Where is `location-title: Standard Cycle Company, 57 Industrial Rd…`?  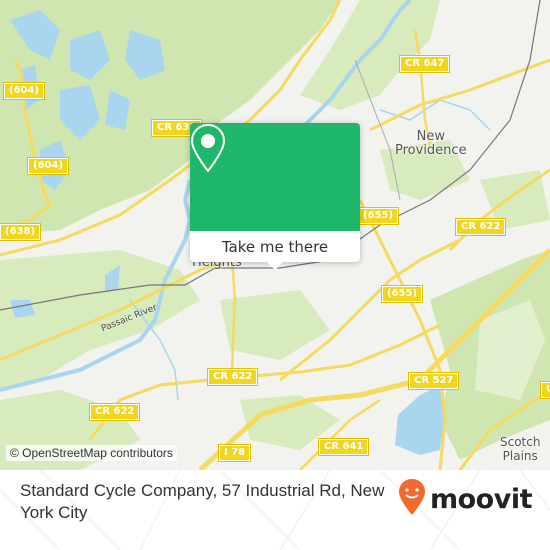 location-title: Standard Cycle Company, 57 Industrial Rd… is located at coordinates (202, 501).